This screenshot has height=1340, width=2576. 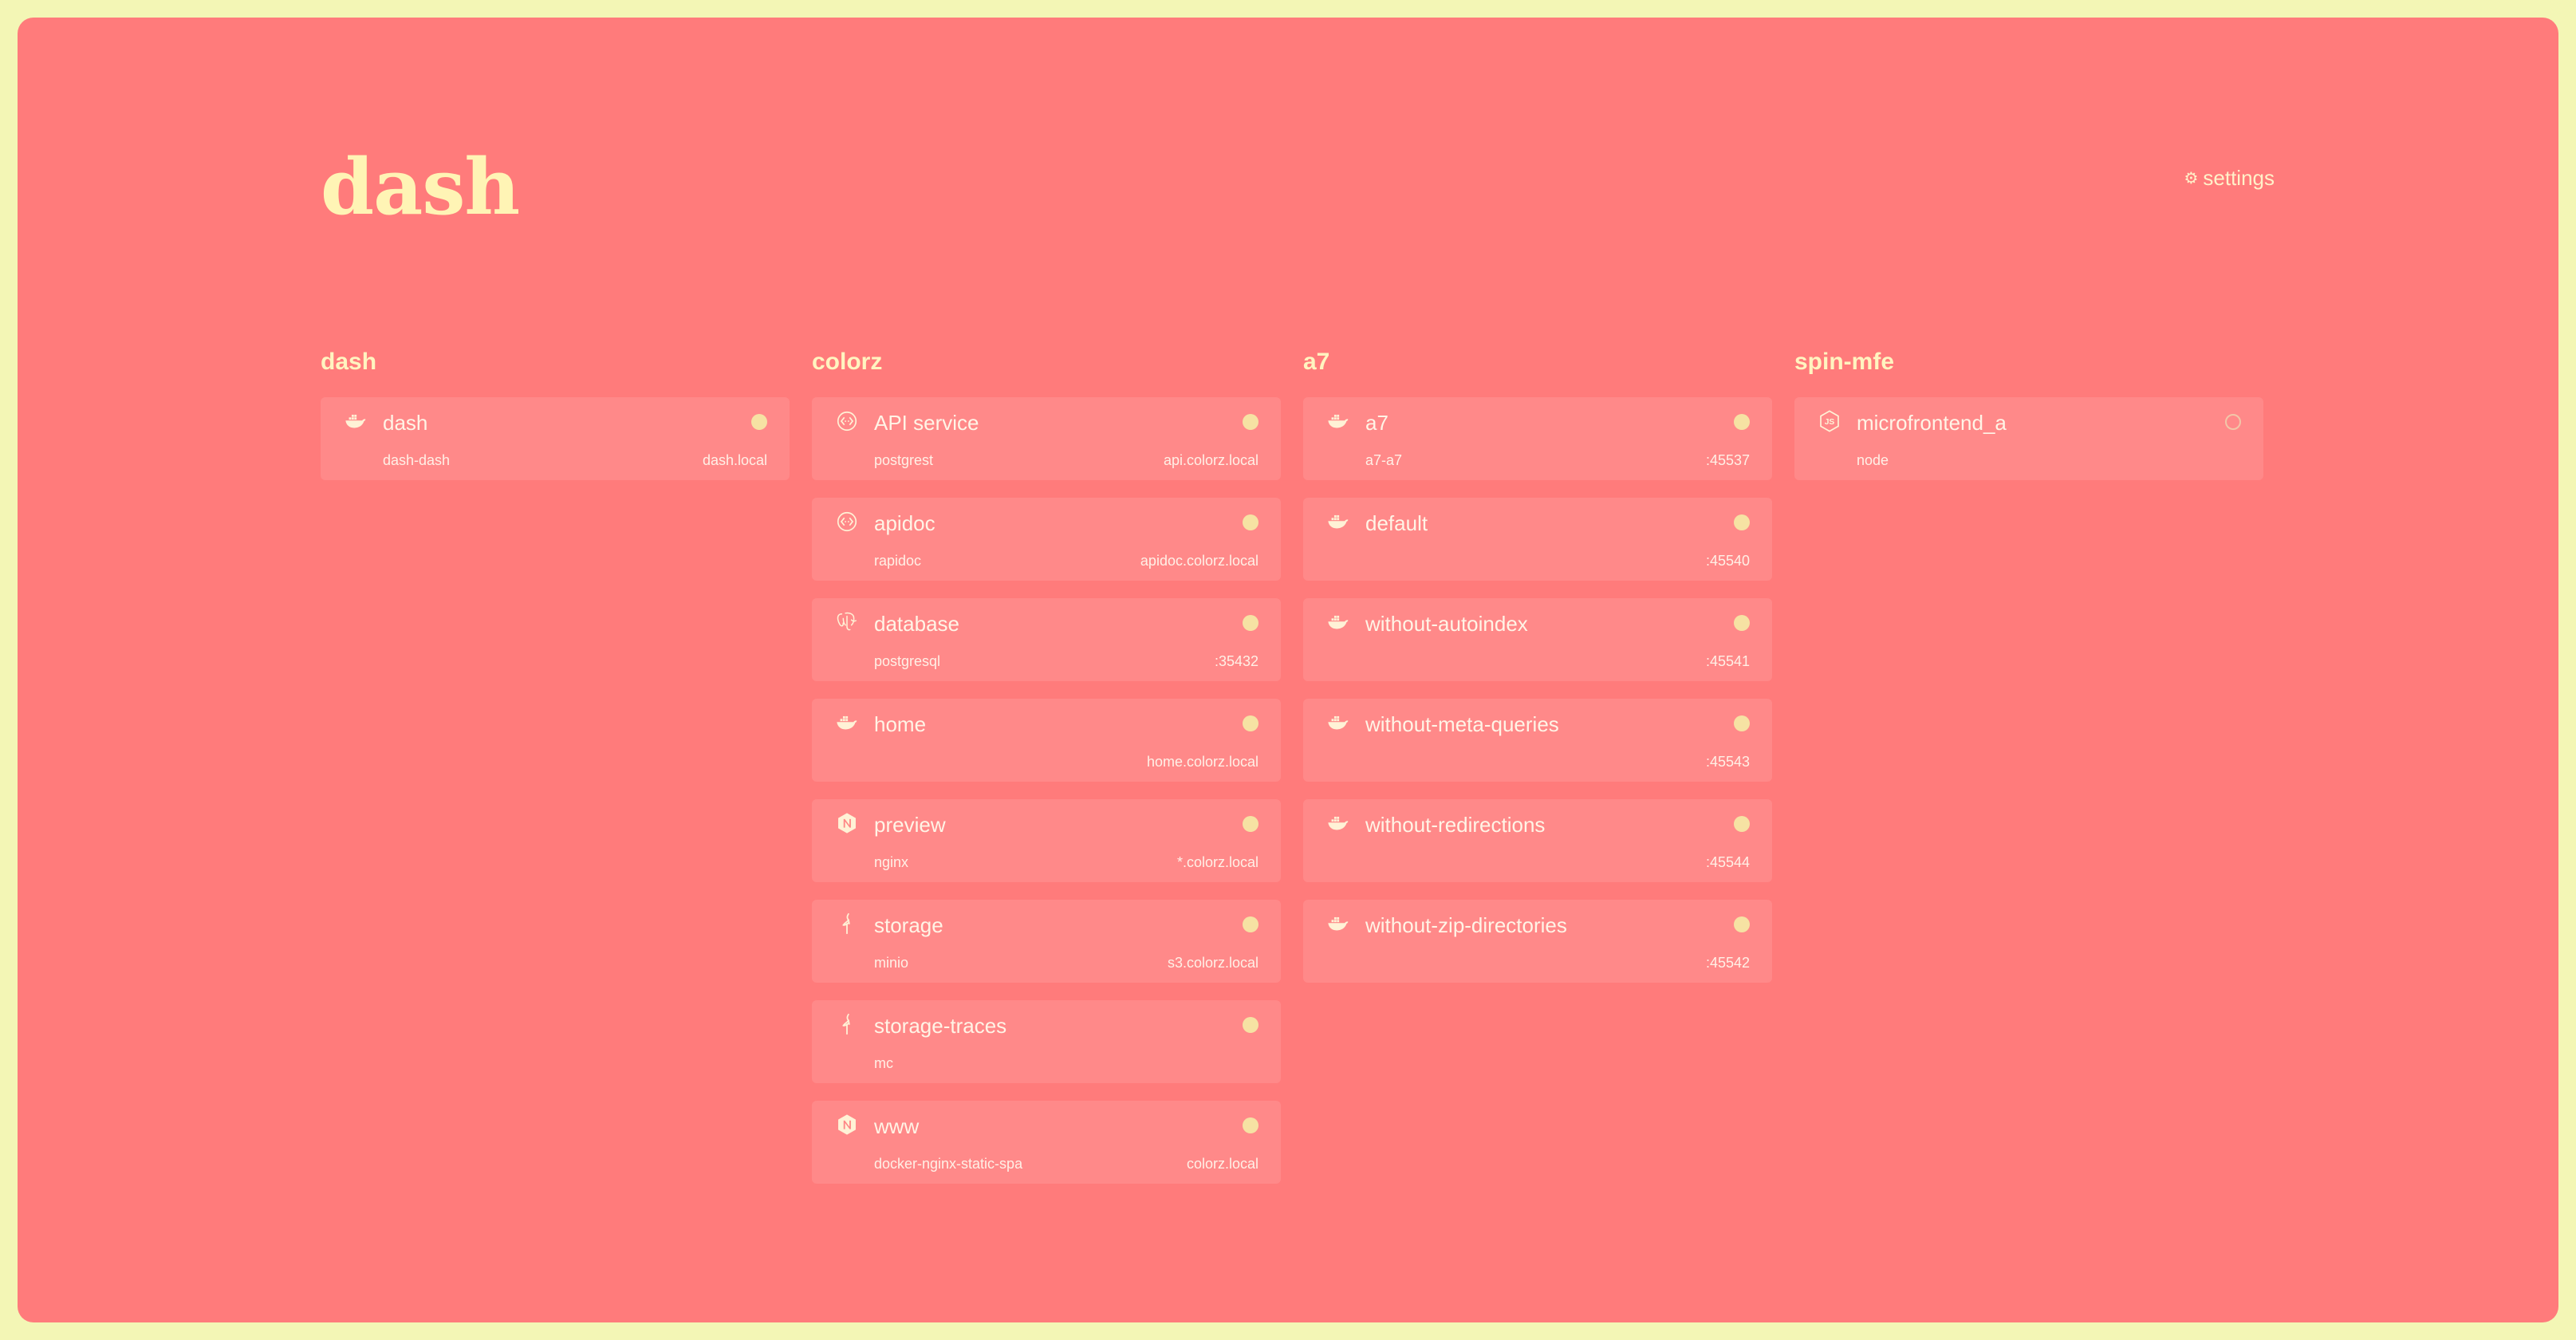 I want to click on service-name: storage-traces, so click(x=940, y=1026).